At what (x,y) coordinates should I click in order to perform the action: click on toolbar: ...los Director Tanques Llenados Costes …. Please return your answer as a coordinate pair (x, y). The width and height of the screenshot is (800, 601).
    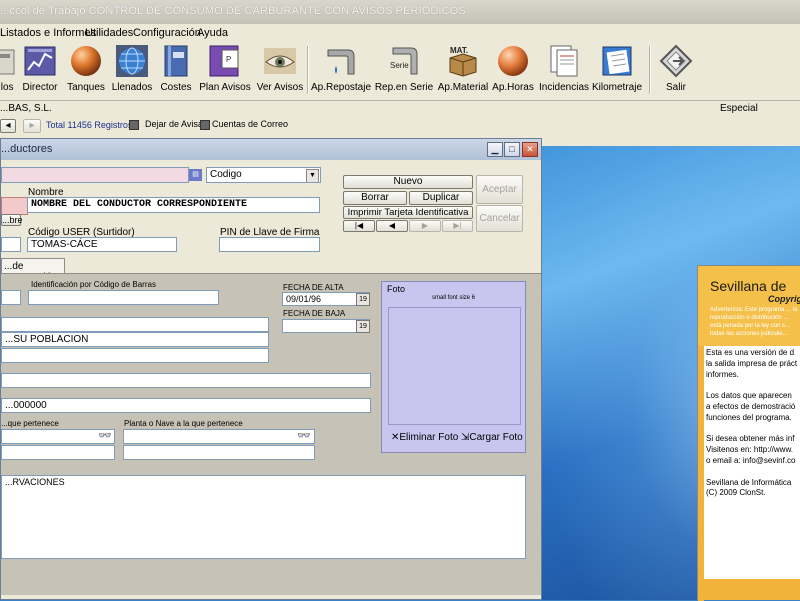
    Looking at the image, I should click on (400, 70).